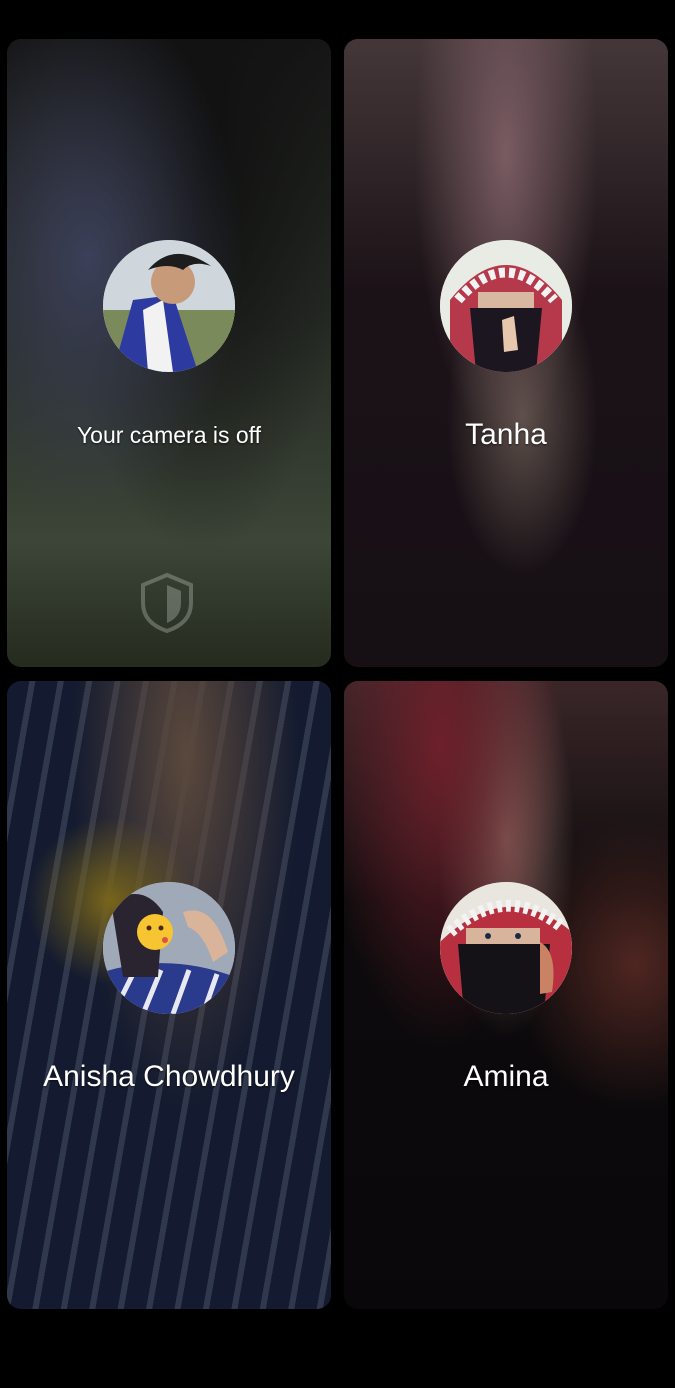 The width and height of the screenshot is (675, 1388). I want to click on participant-name: Tanha, so click(506, 434).